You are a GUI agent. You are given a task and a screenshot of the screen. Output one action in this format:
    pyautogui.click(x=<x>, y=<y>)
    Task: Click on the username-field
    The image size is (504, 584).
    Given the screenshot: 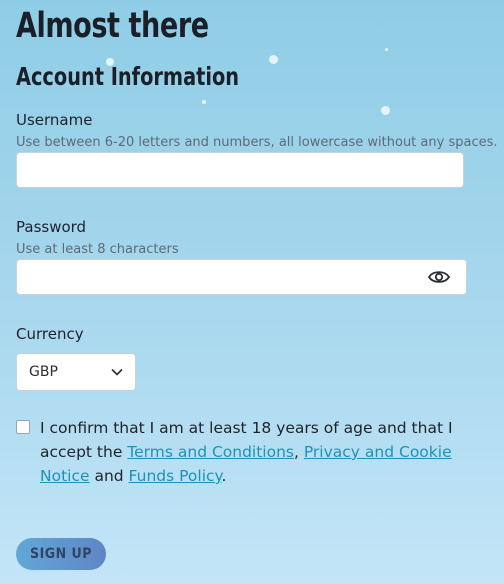 What is the action you would take?
    pyautogui.click(x=240, y=170)
    